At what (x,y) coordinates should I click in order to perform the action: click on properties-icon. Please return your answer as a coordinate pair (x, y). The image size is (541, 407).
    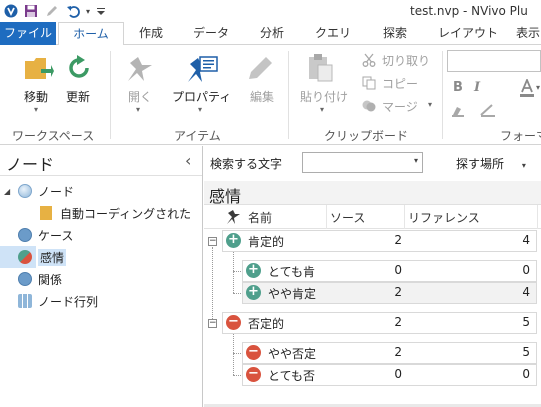
    Looking at the image, I should click on (202, 70).